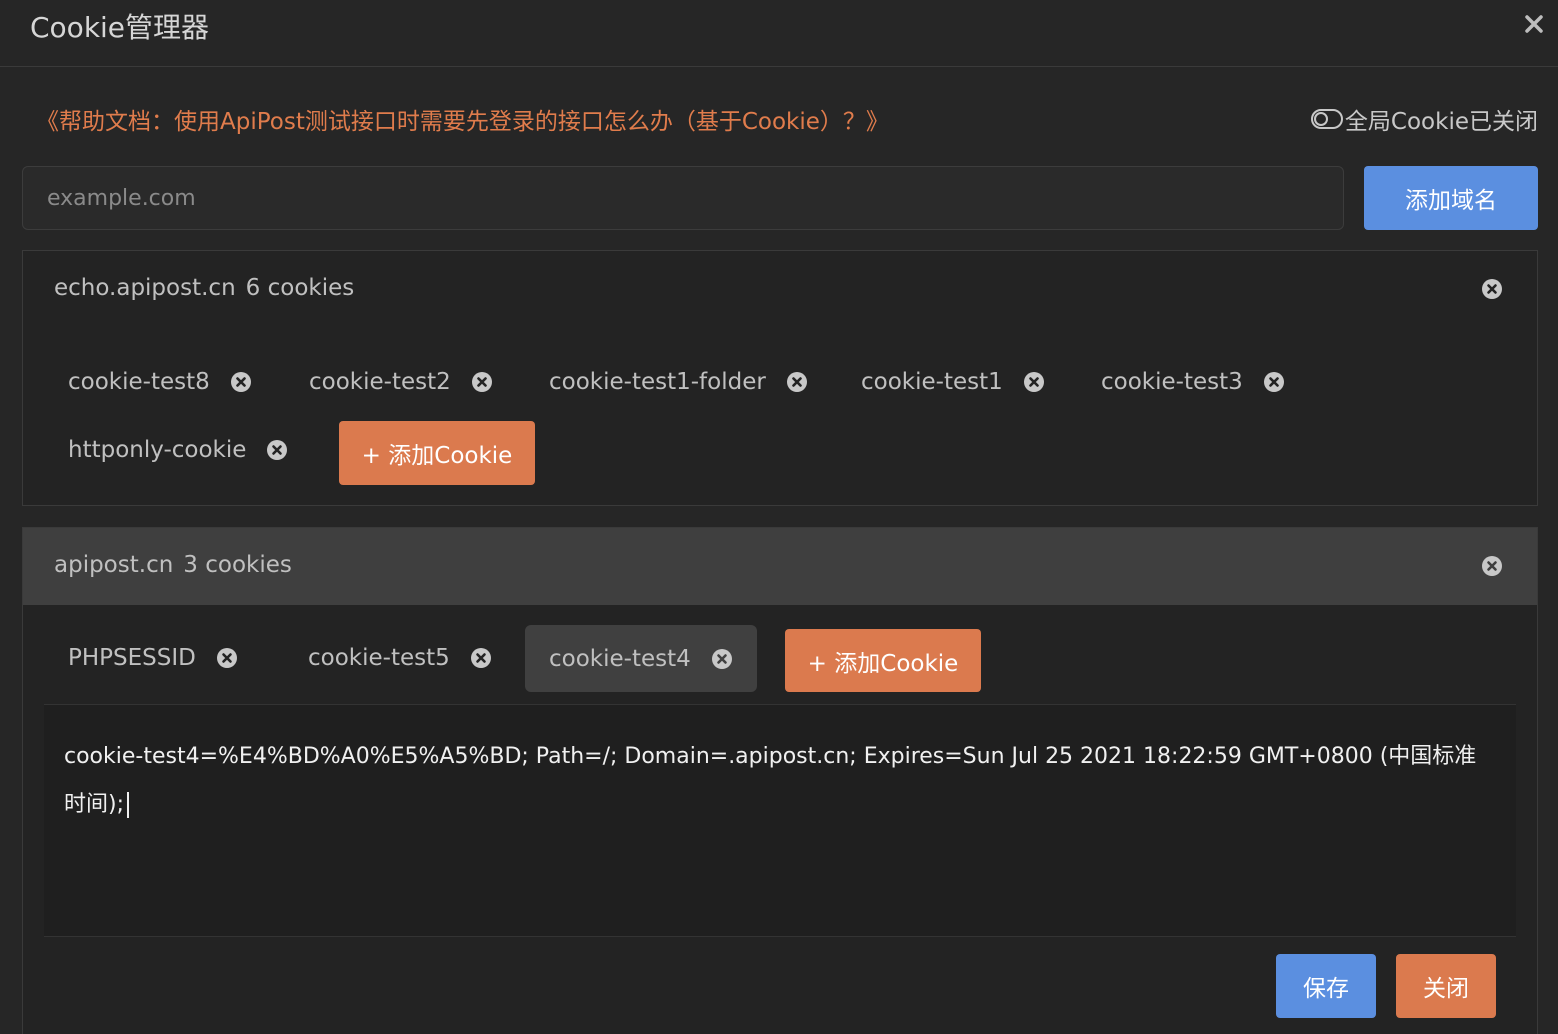 This screenshot has height=1034, width=1558. I want to click on close-button: 关闭, so click(1446, 986).